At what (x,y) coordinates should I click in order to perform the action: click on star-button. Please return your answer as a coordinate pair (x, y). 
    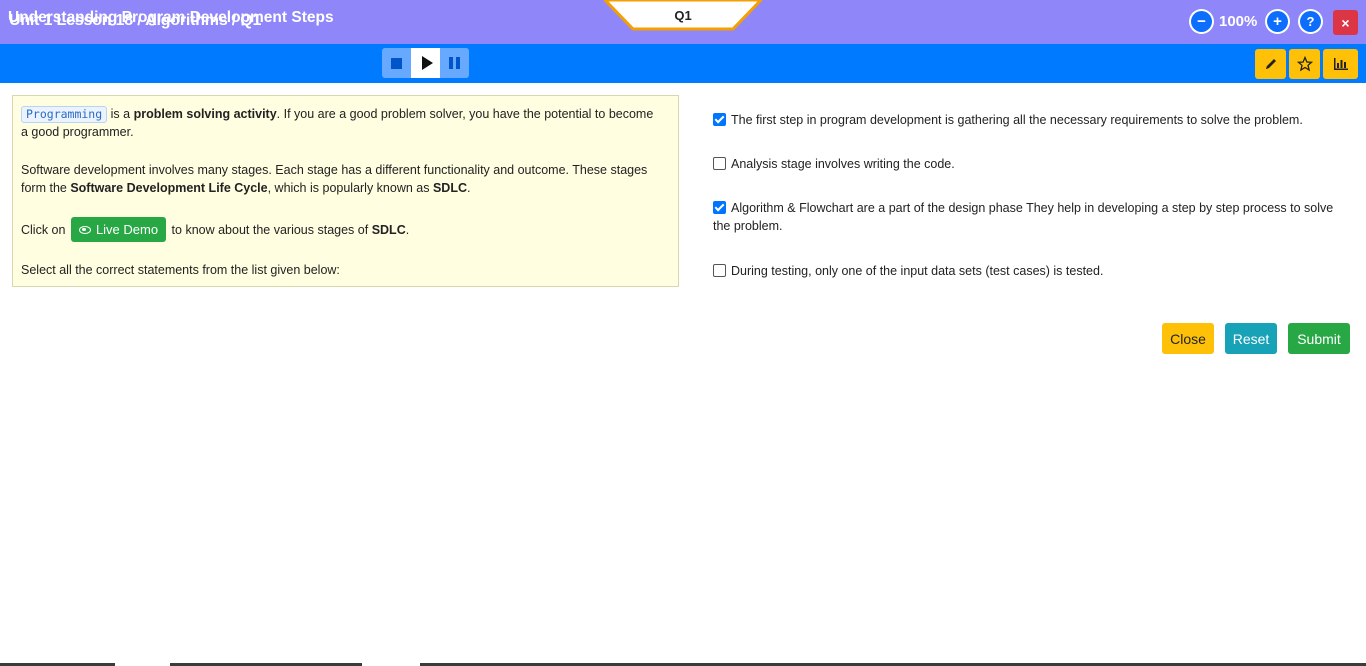
    Looking at the image, I should click on (1304, 64).